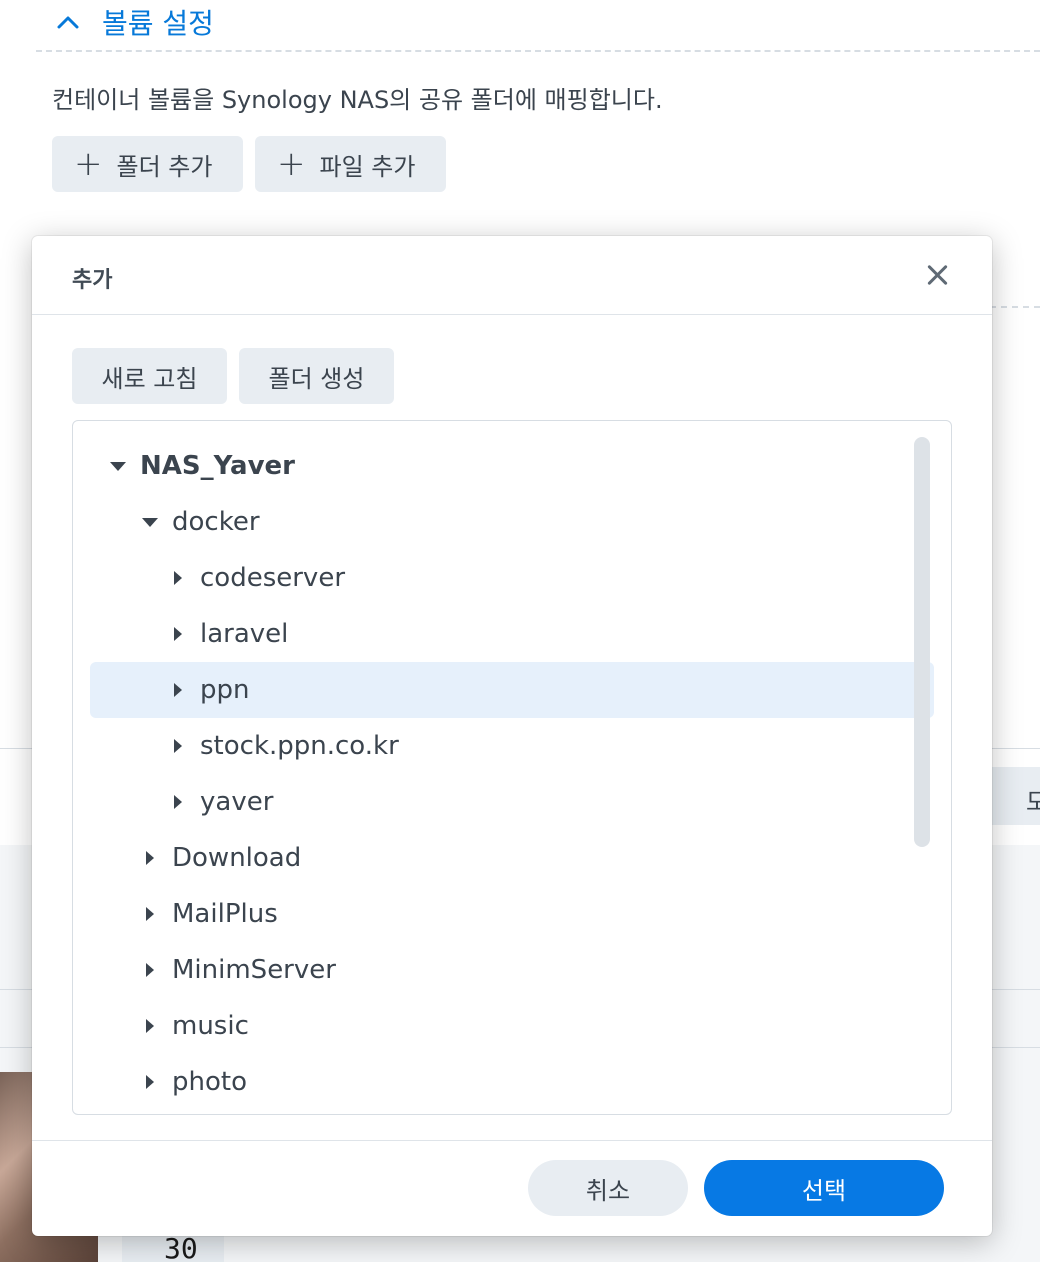  I want to click on tree-item: music, so click(512, 1026).